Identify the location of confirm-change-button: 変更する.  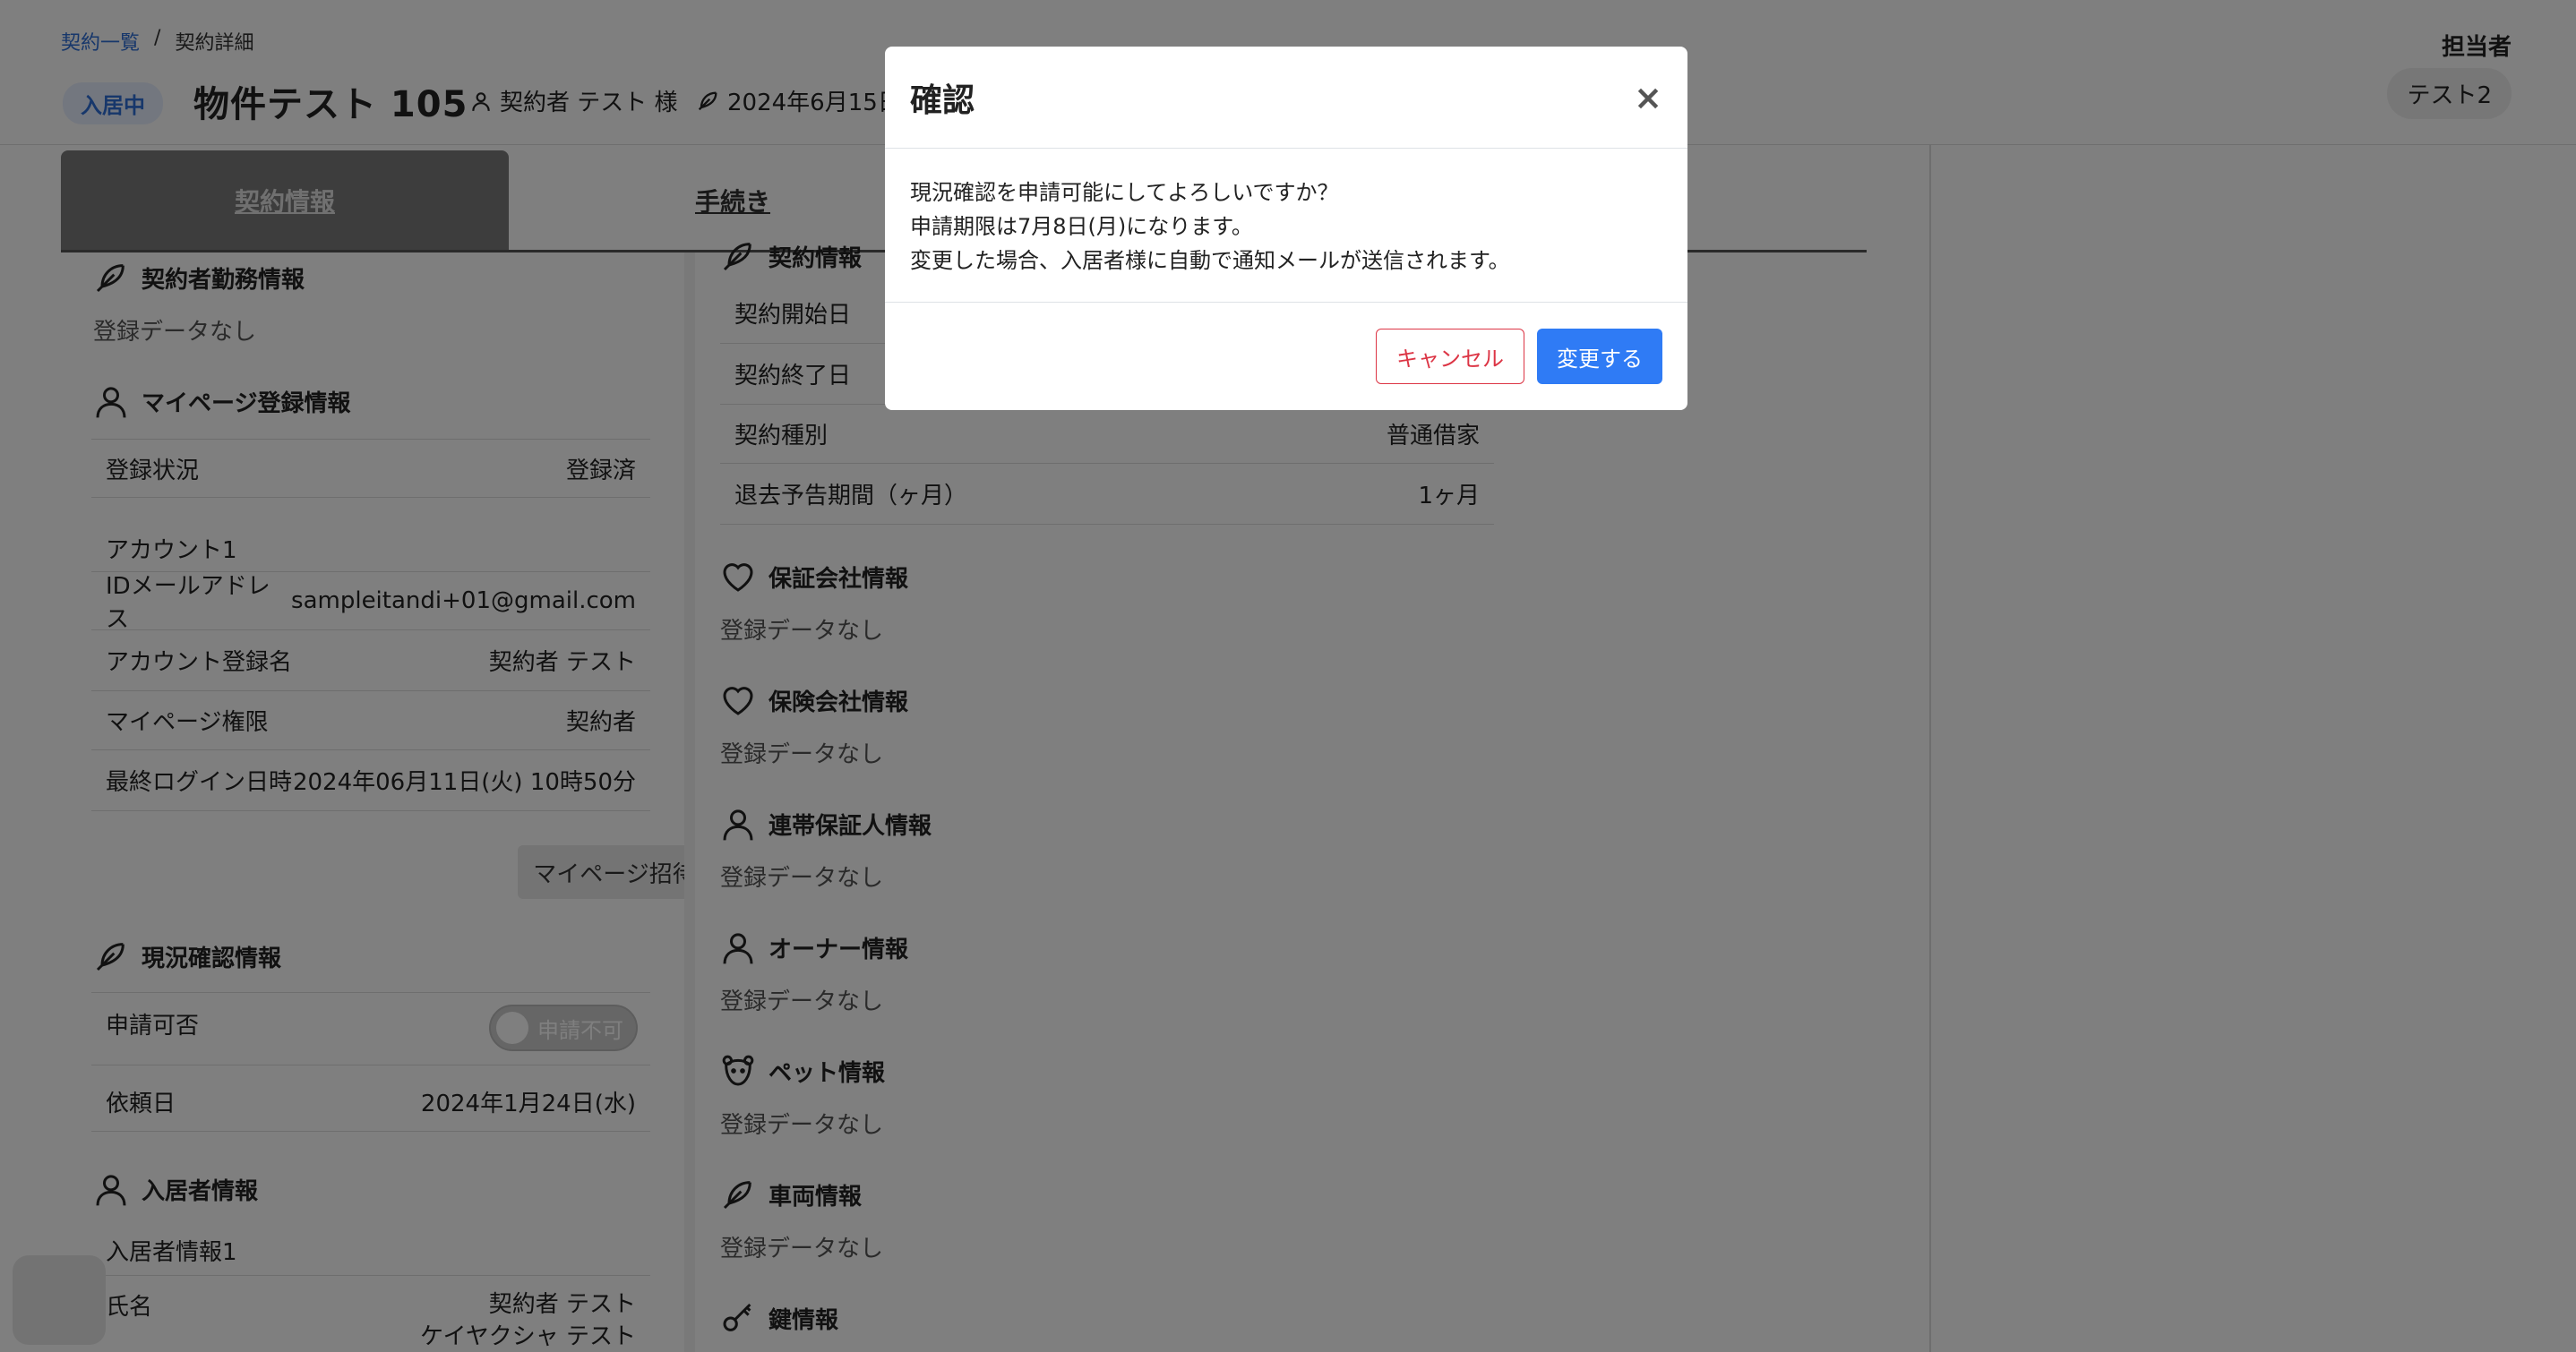
(1599, 356).